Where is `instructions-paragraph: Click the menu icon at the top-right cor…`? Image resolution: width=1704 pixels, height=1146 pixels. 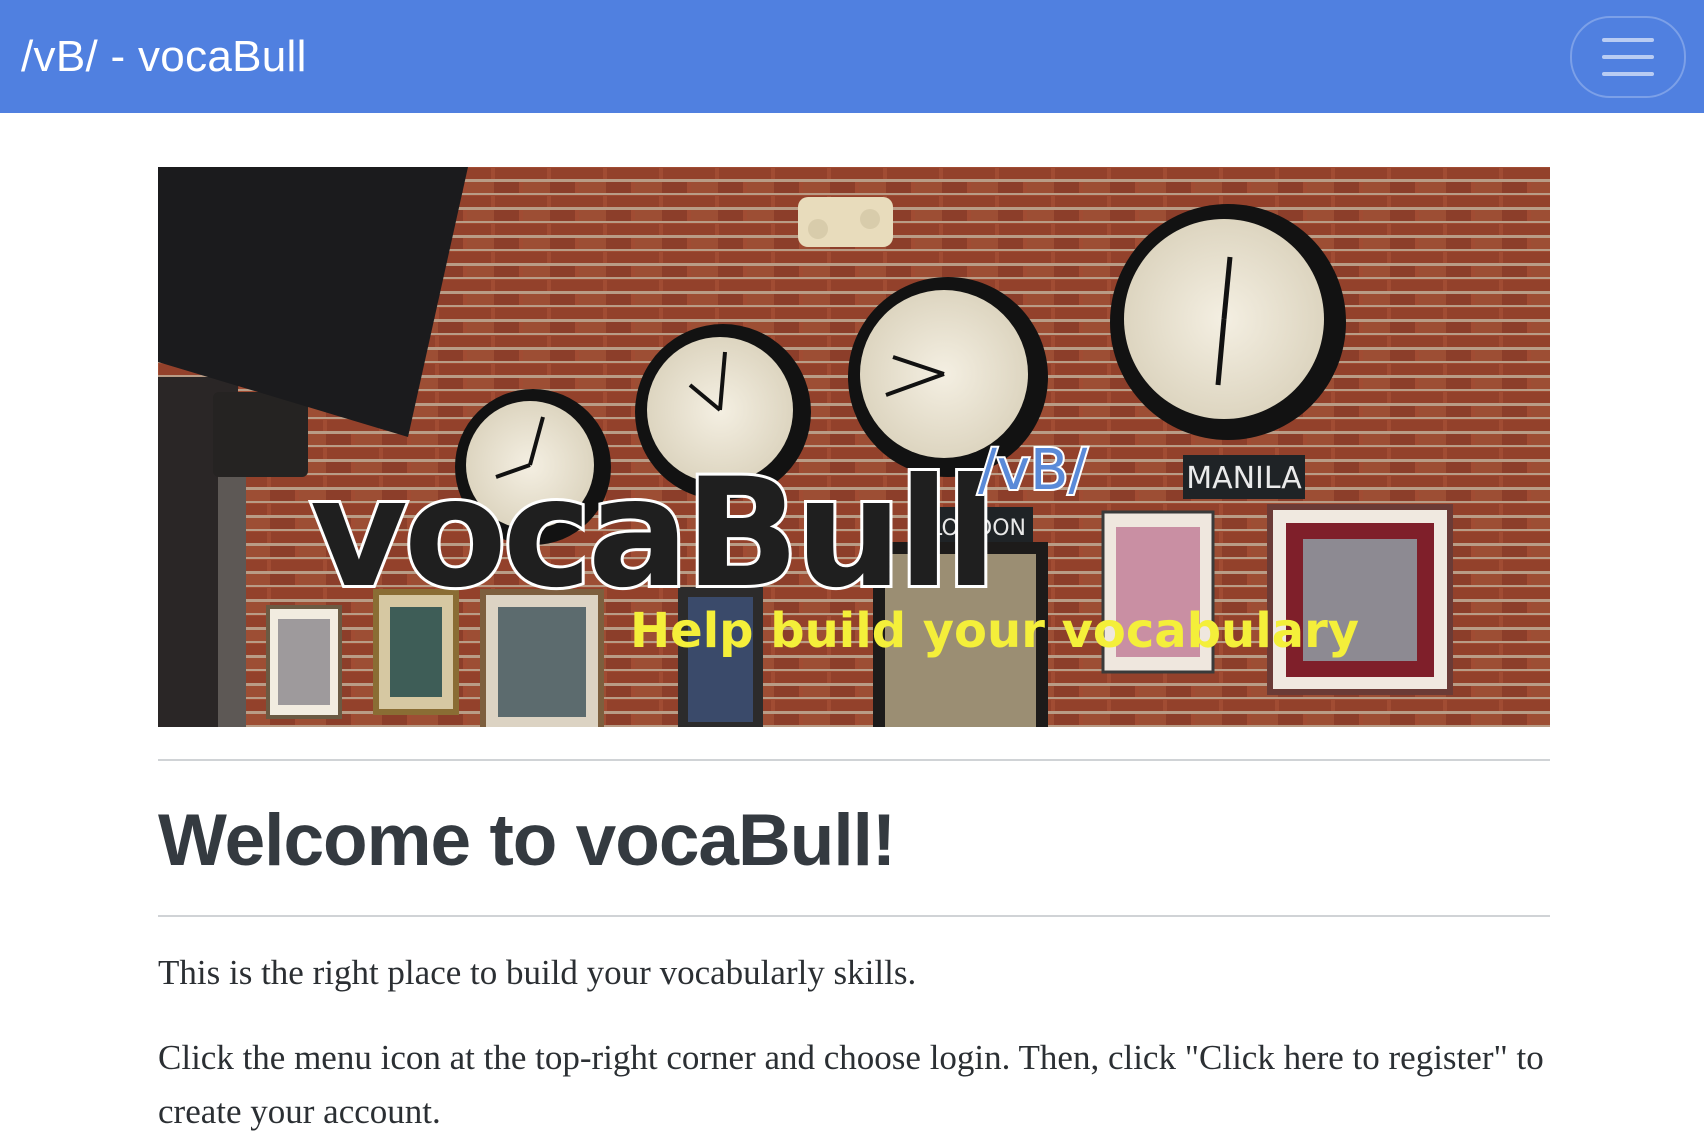
instructions-paragraph: Click the menu icon at the top-right cor… is located at coordinates (851, 1084).